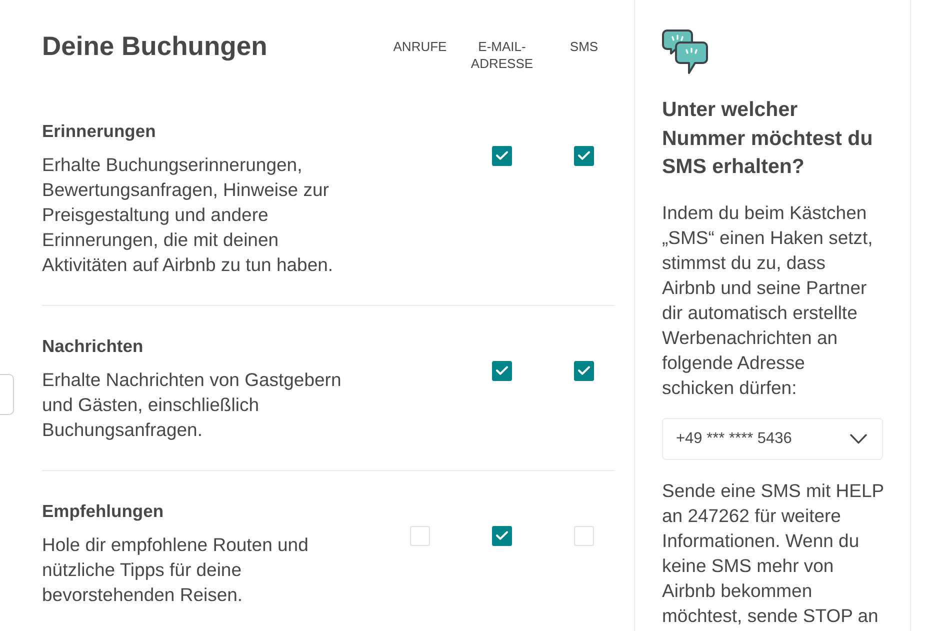 The height and width of the screenshot is (631, 926). Describe the element at coordinates (103, 511) in the screenshot. I see `category-title: Empfehlungen` at that location.